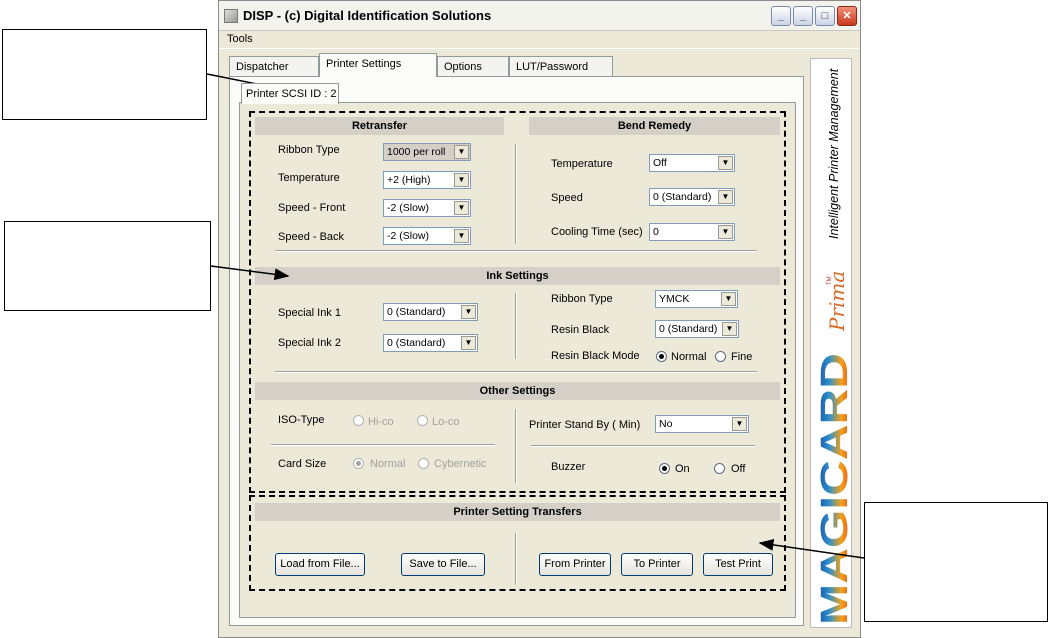 This screenshot has width=1050, height=638. What do you see at coordinates (290, 93) in the screenshot?
I see `tab-printer-scsi-id: Printer SCSI ID : 2` at bounding box center [290, 93].